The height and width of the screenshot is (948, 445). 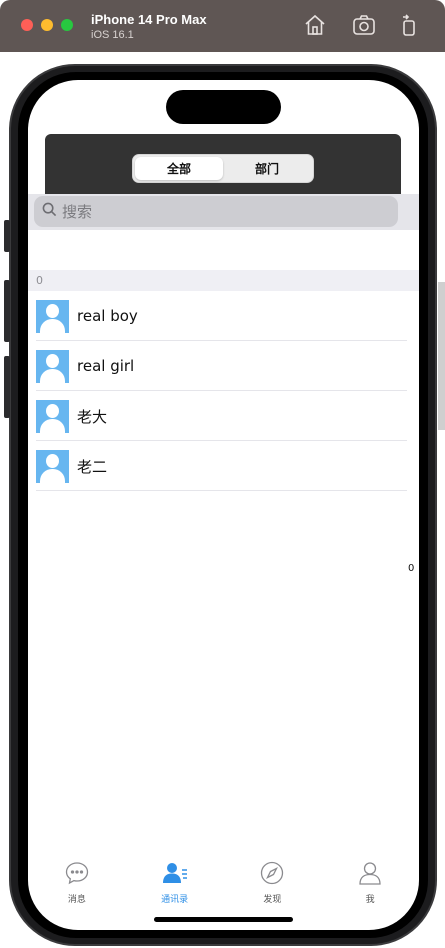 What do you see at coordinates (370, 870) in the screenshot?
I see `profile-icon` at bounding box center [370, 870].